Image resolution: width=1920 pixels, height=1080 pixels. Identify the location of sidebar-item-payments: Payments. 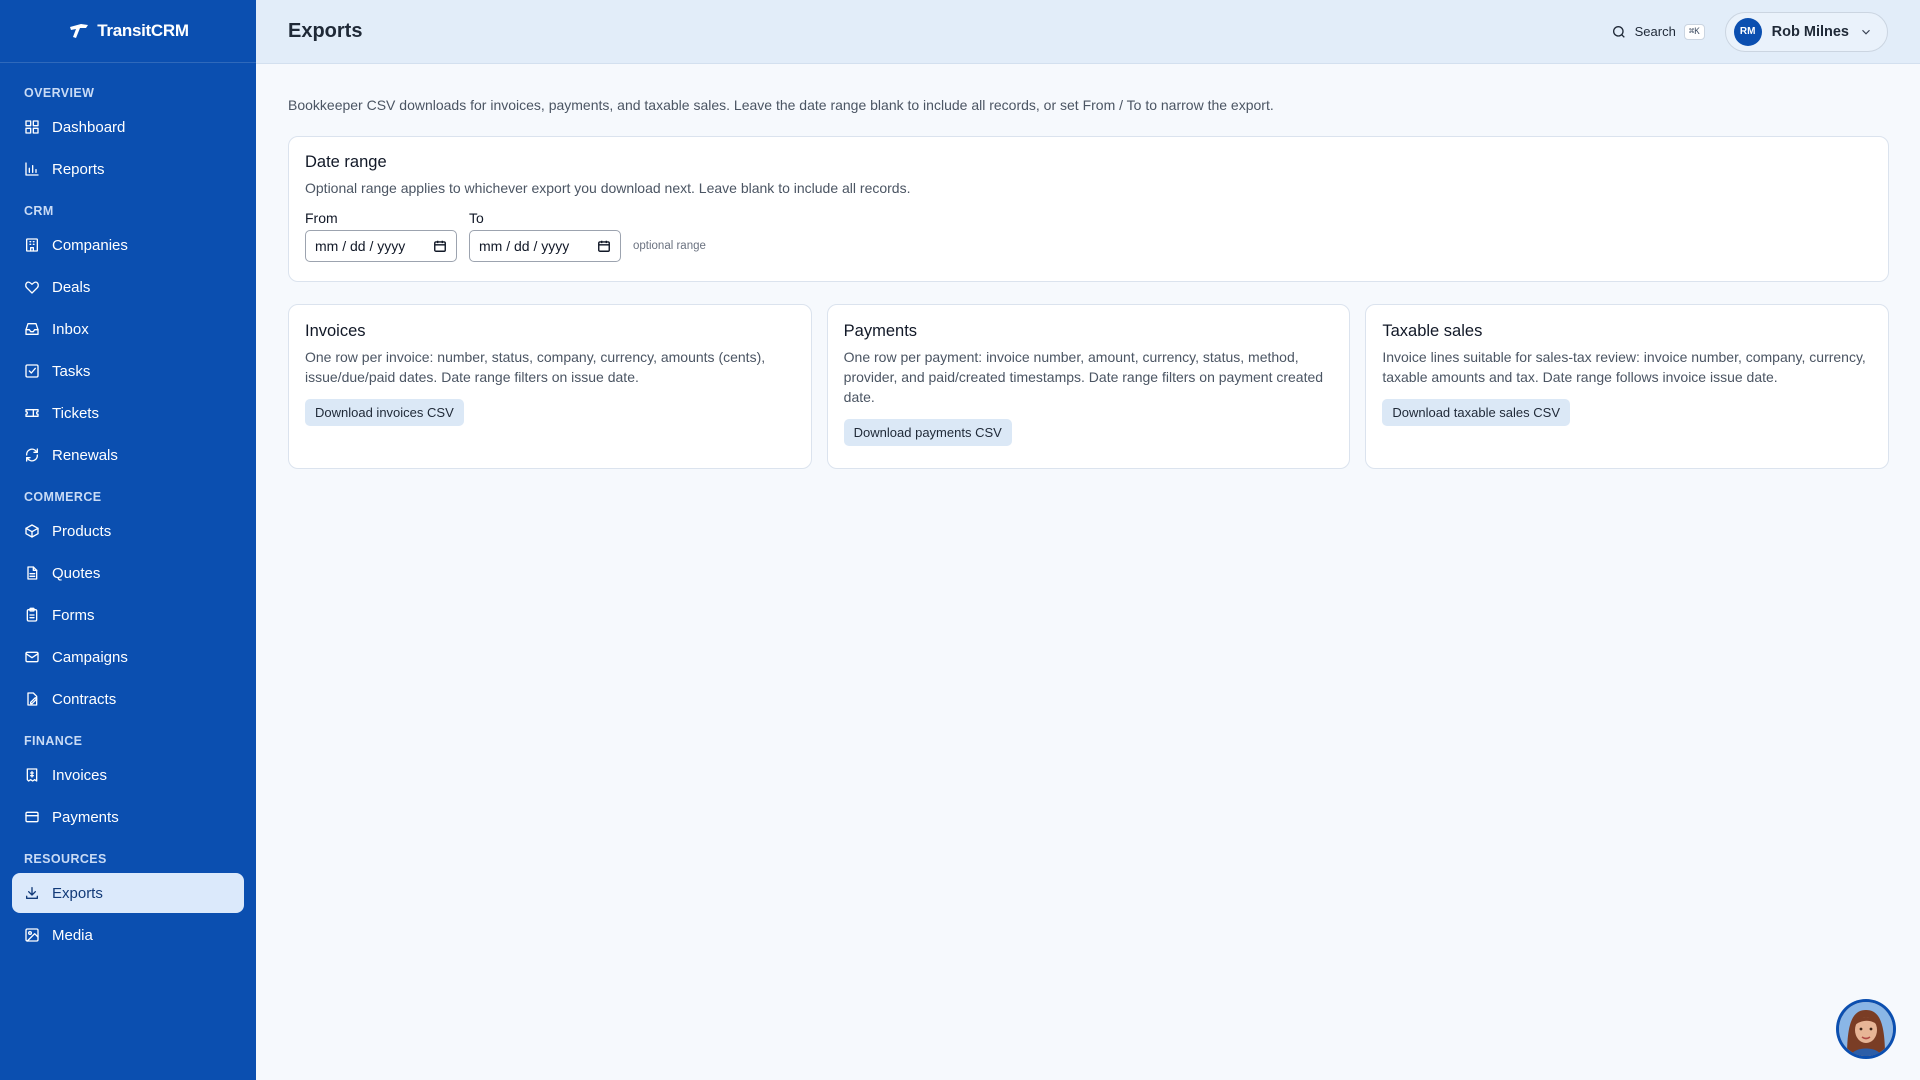
(128, 817).